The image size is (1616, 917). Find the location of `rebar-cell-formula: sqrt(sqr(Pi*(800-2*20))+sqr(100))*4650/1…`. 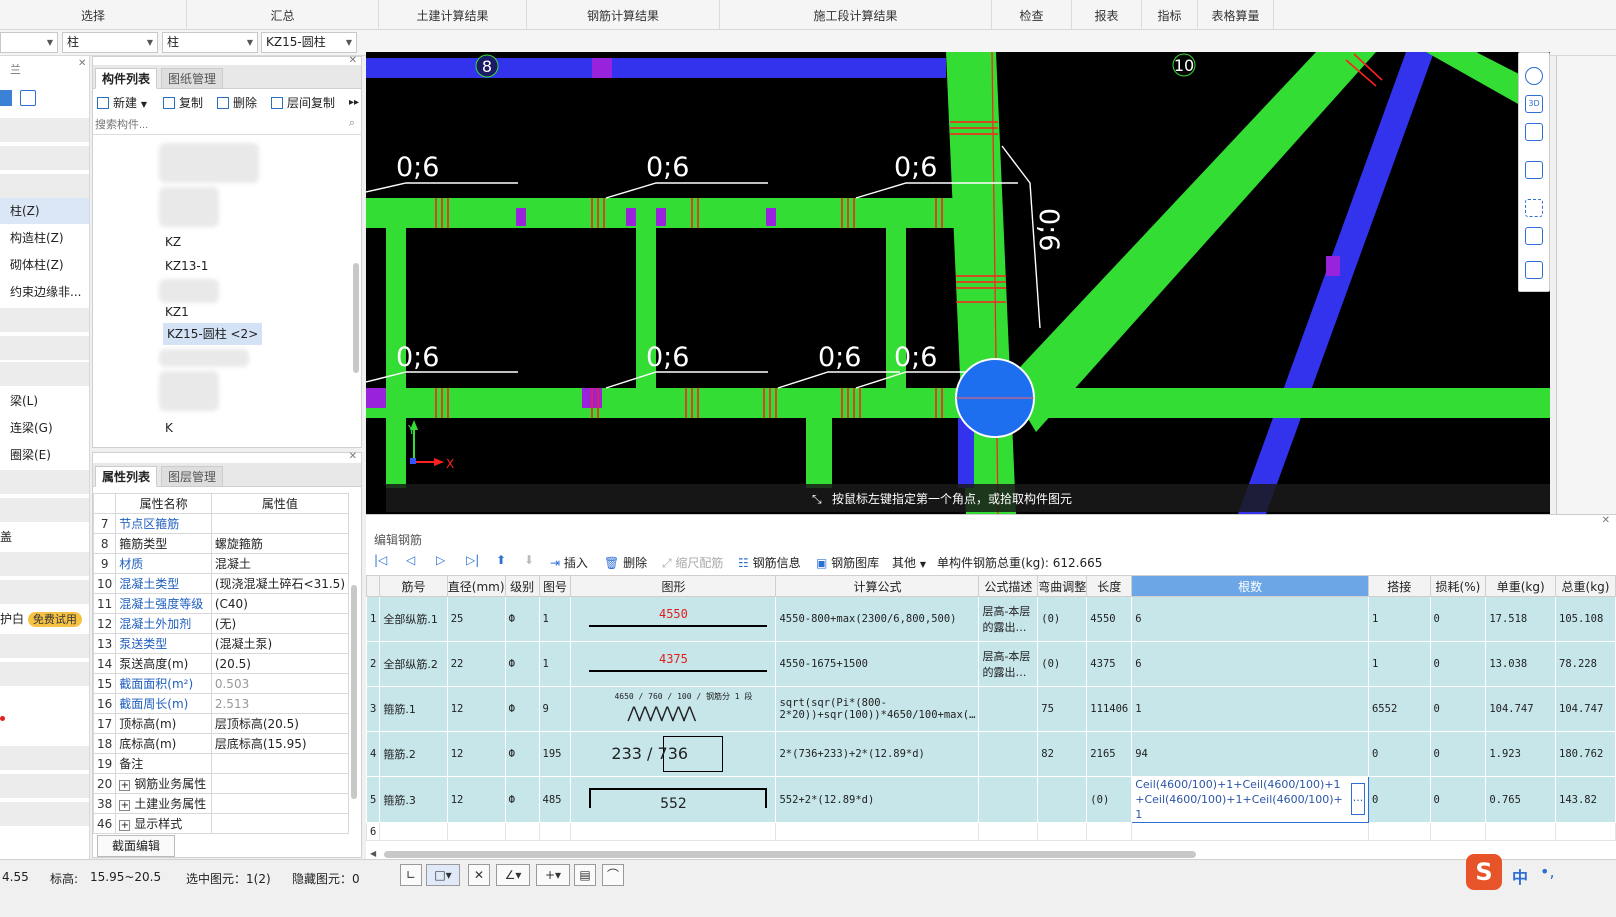

rebar-cell-formula: sqrt(sqr(Pi*(800-2*20))+sqr(100))*4650/1… is located at coordinates (877, 709).